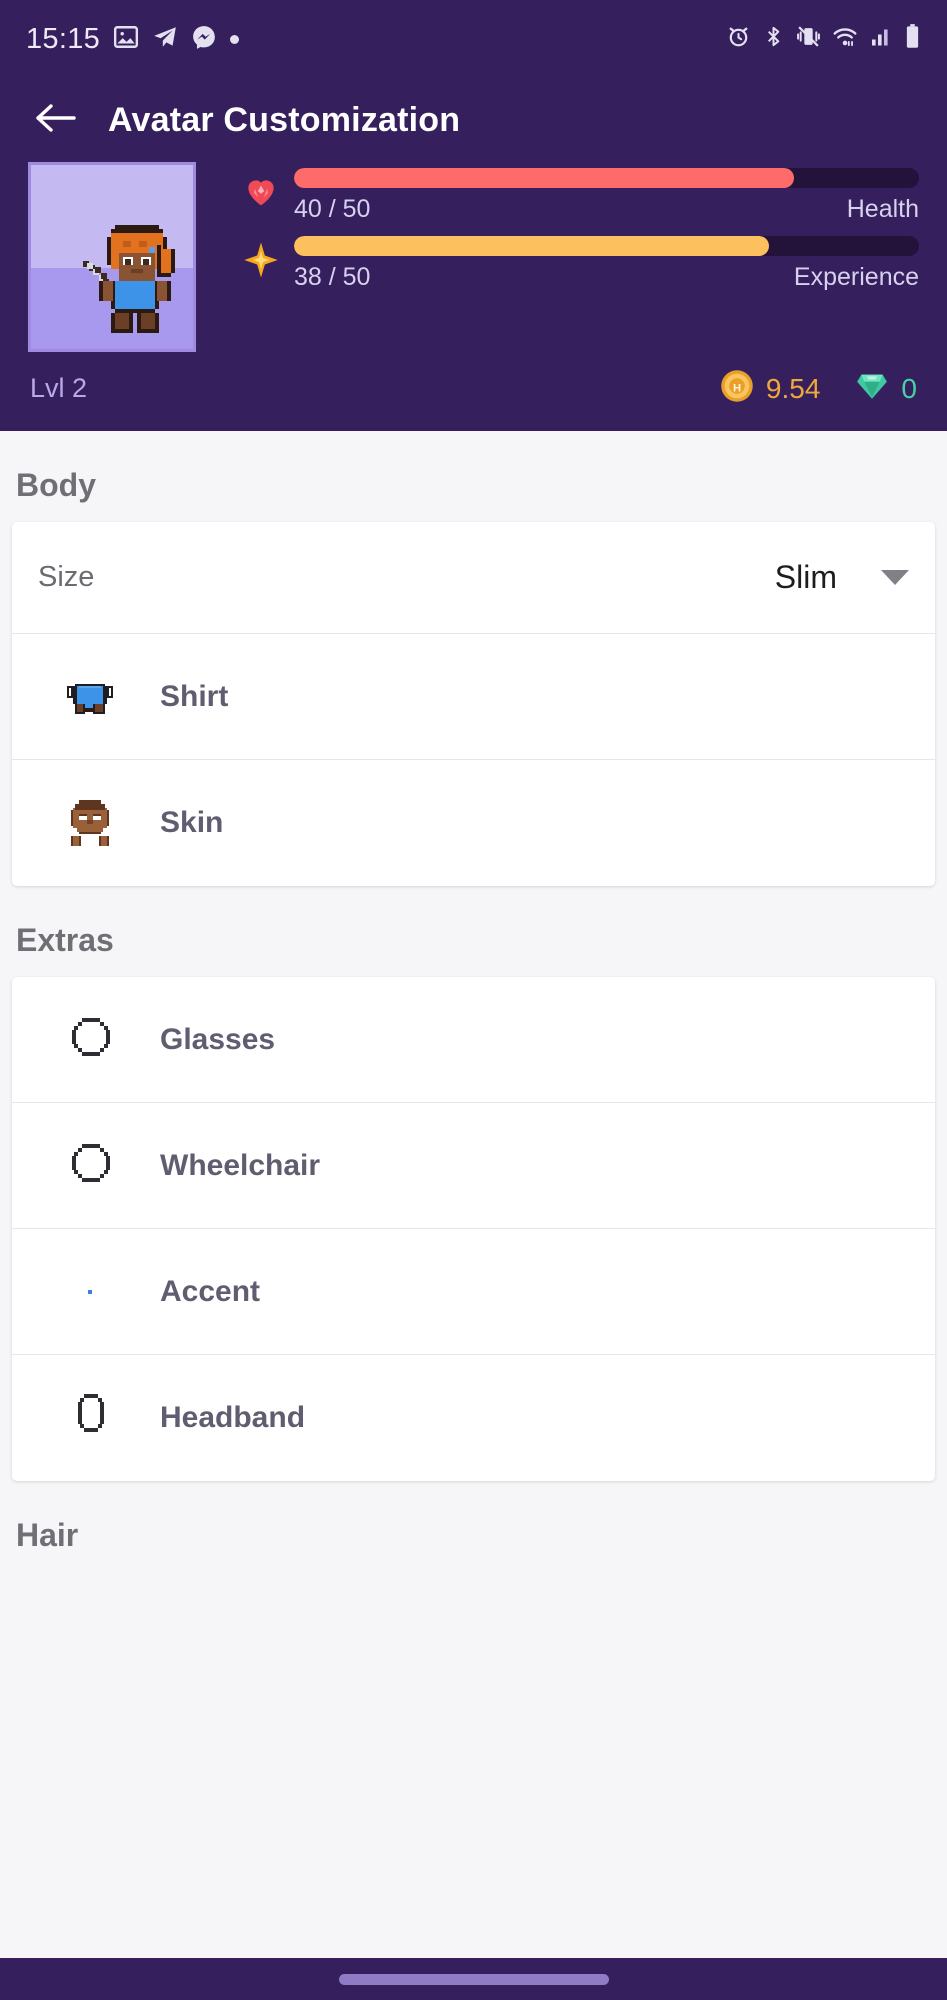 The width and height of the screenshot is (947, 2000). What do you see at coordinates (47, 1535) in the screenshot?
I see `section-title-hair: Hair` at bounding box center [47, 1535].